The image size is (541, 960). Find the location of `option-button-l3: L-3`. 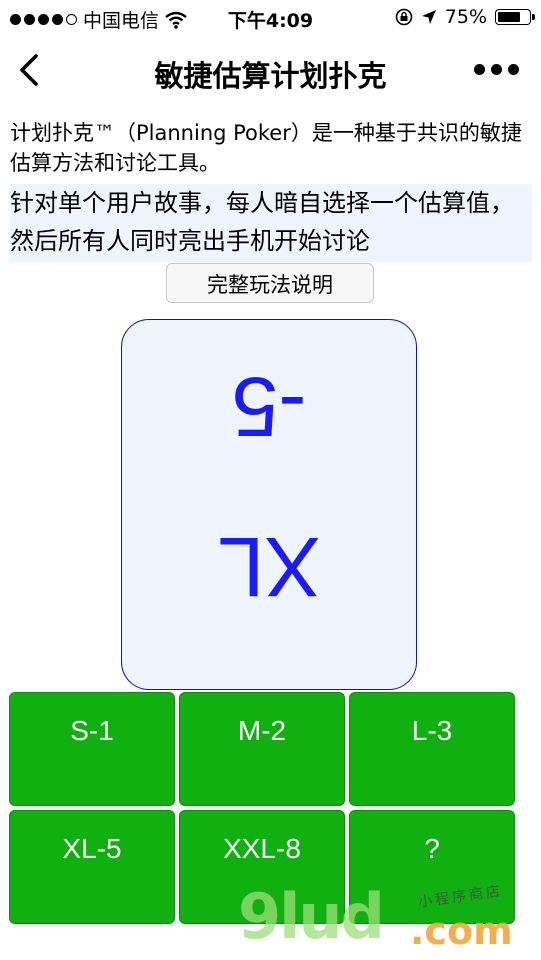

option-button-l3: L-3 is located at coordinates (432, 749).